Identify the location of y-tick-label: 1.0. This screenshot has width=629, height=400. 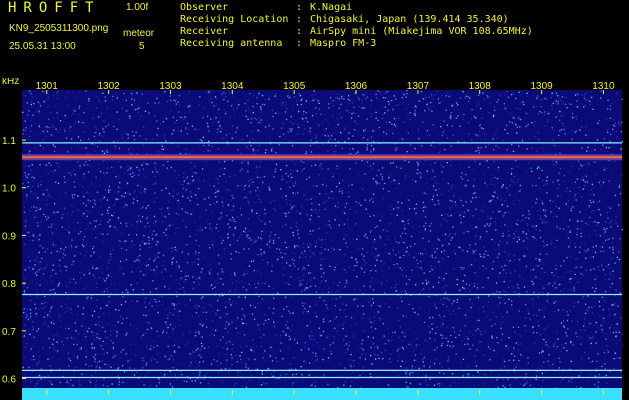
(9, 189).